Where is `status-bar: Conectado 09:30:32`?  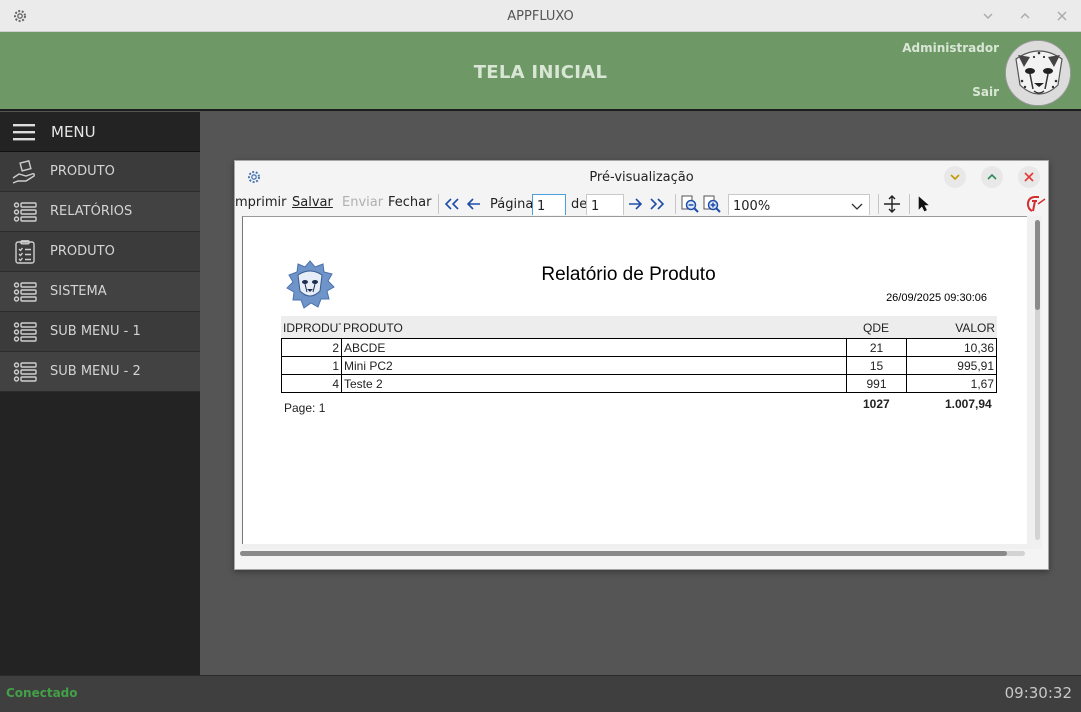
status-bar: Conectado 09:30:32 is located at coordinates (540, 693).